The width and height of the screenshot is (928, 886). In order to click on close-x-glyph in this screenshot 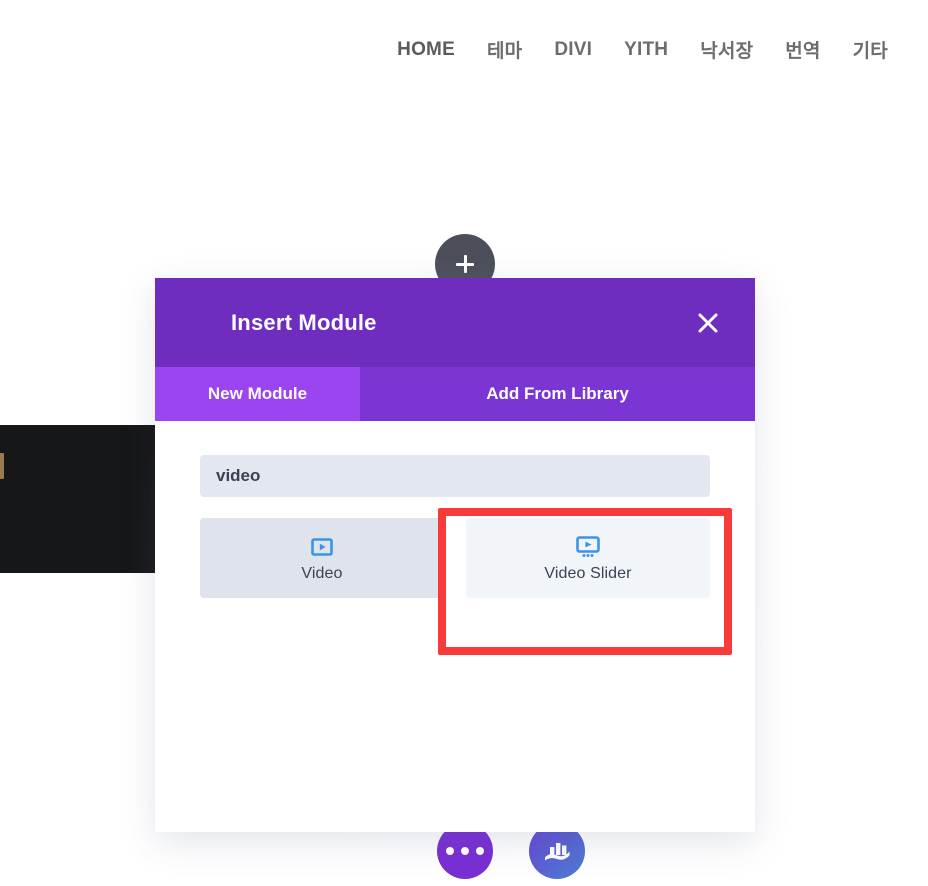, I will do `click(708, 322)`.